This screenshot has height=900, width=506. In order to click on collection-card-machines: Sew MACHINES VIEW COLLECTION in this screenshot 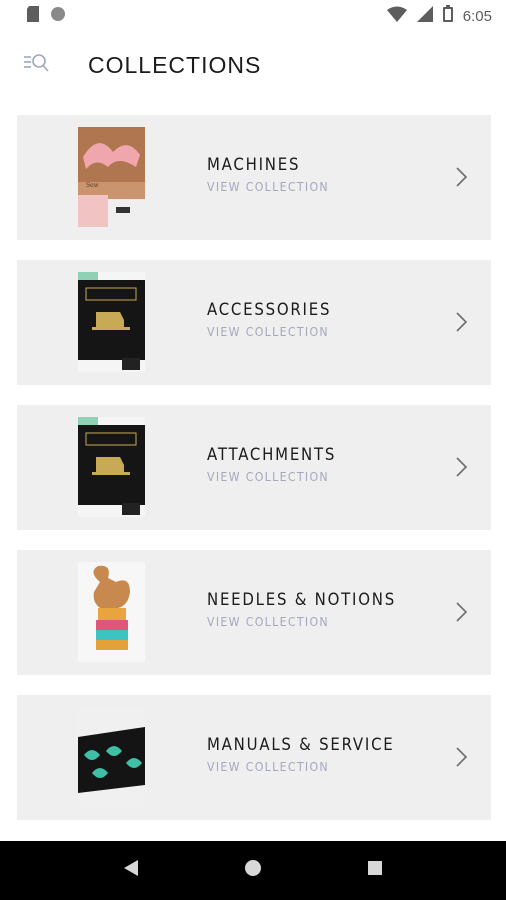, I will do `click(254, 177)`.